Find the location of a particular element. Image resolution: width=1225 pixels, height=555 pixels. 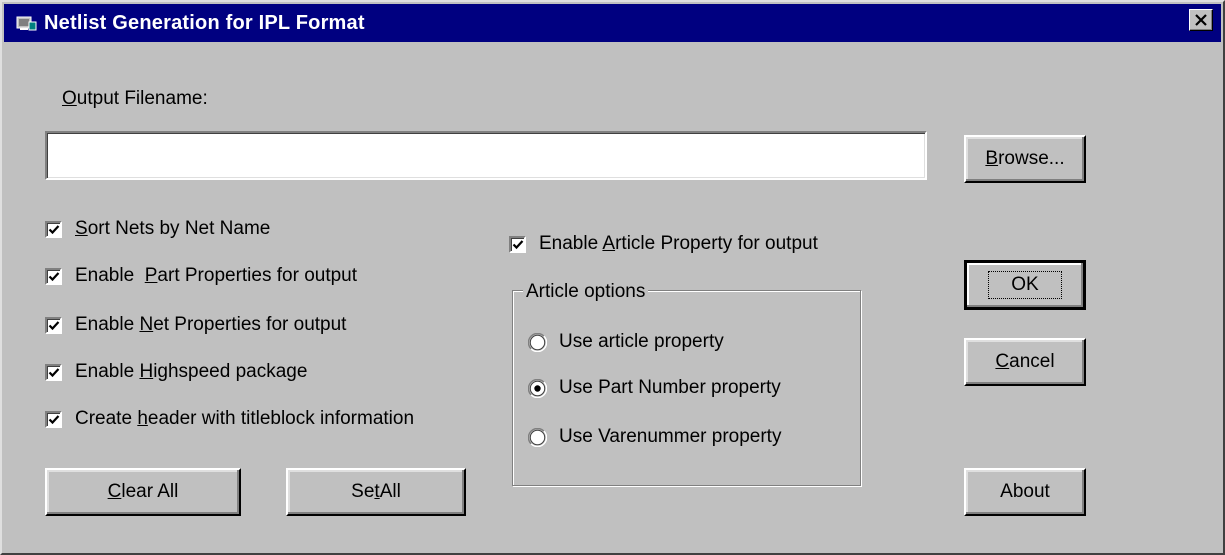

checkbox-article-property: Enable Article Property for output is located at coordinates (663, 244).